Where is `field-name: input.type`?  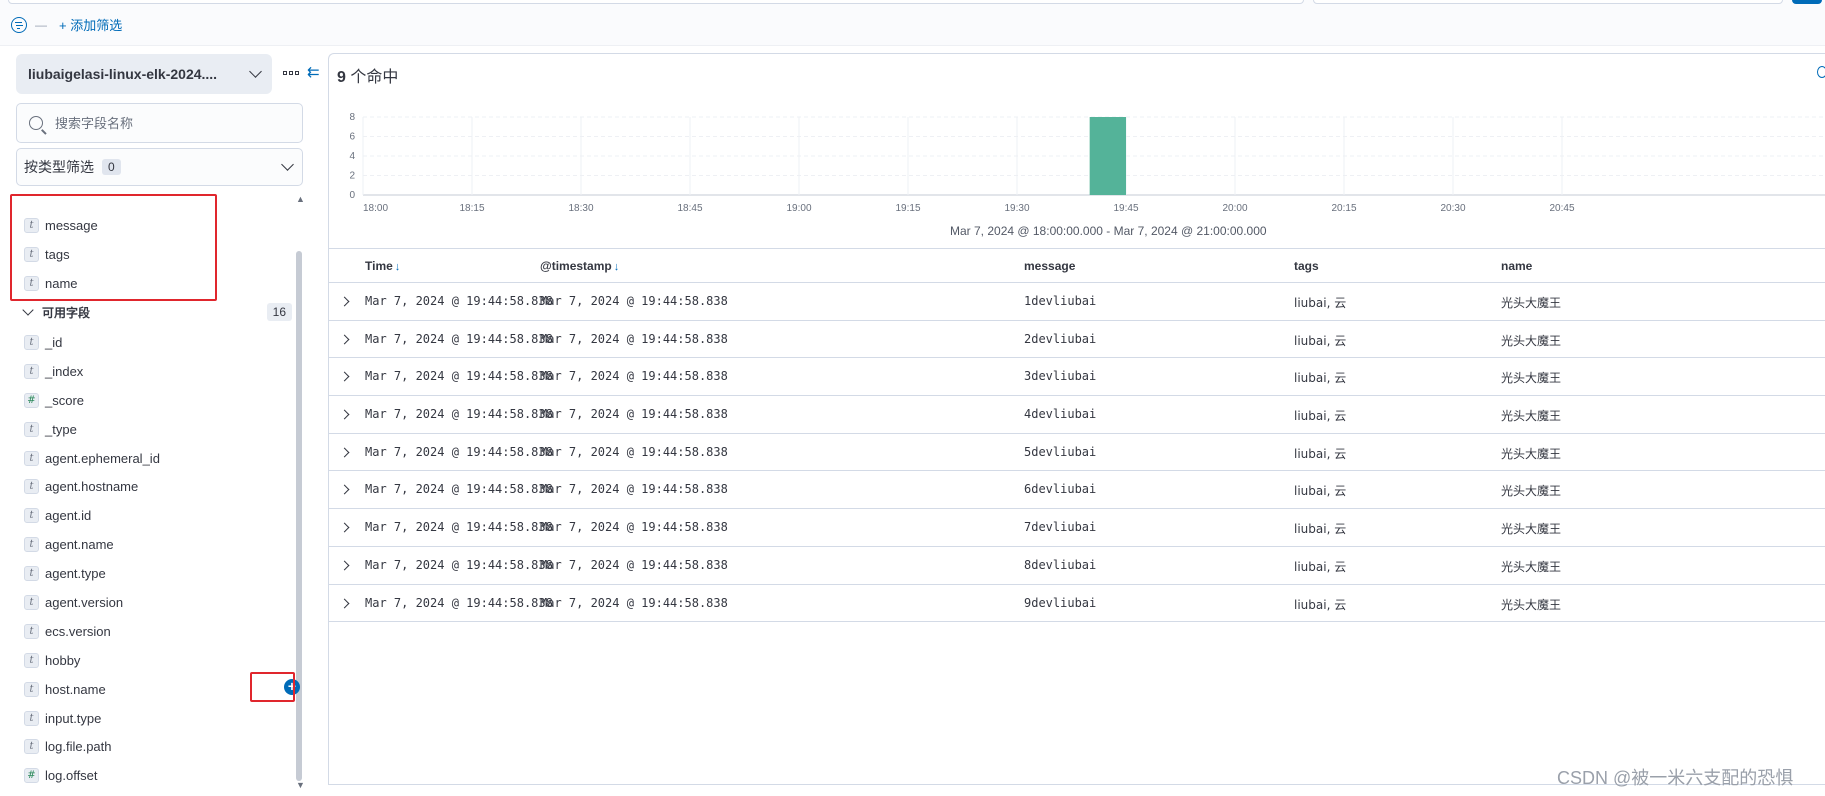 field-name: input.type is located at coordinates (73, 718).